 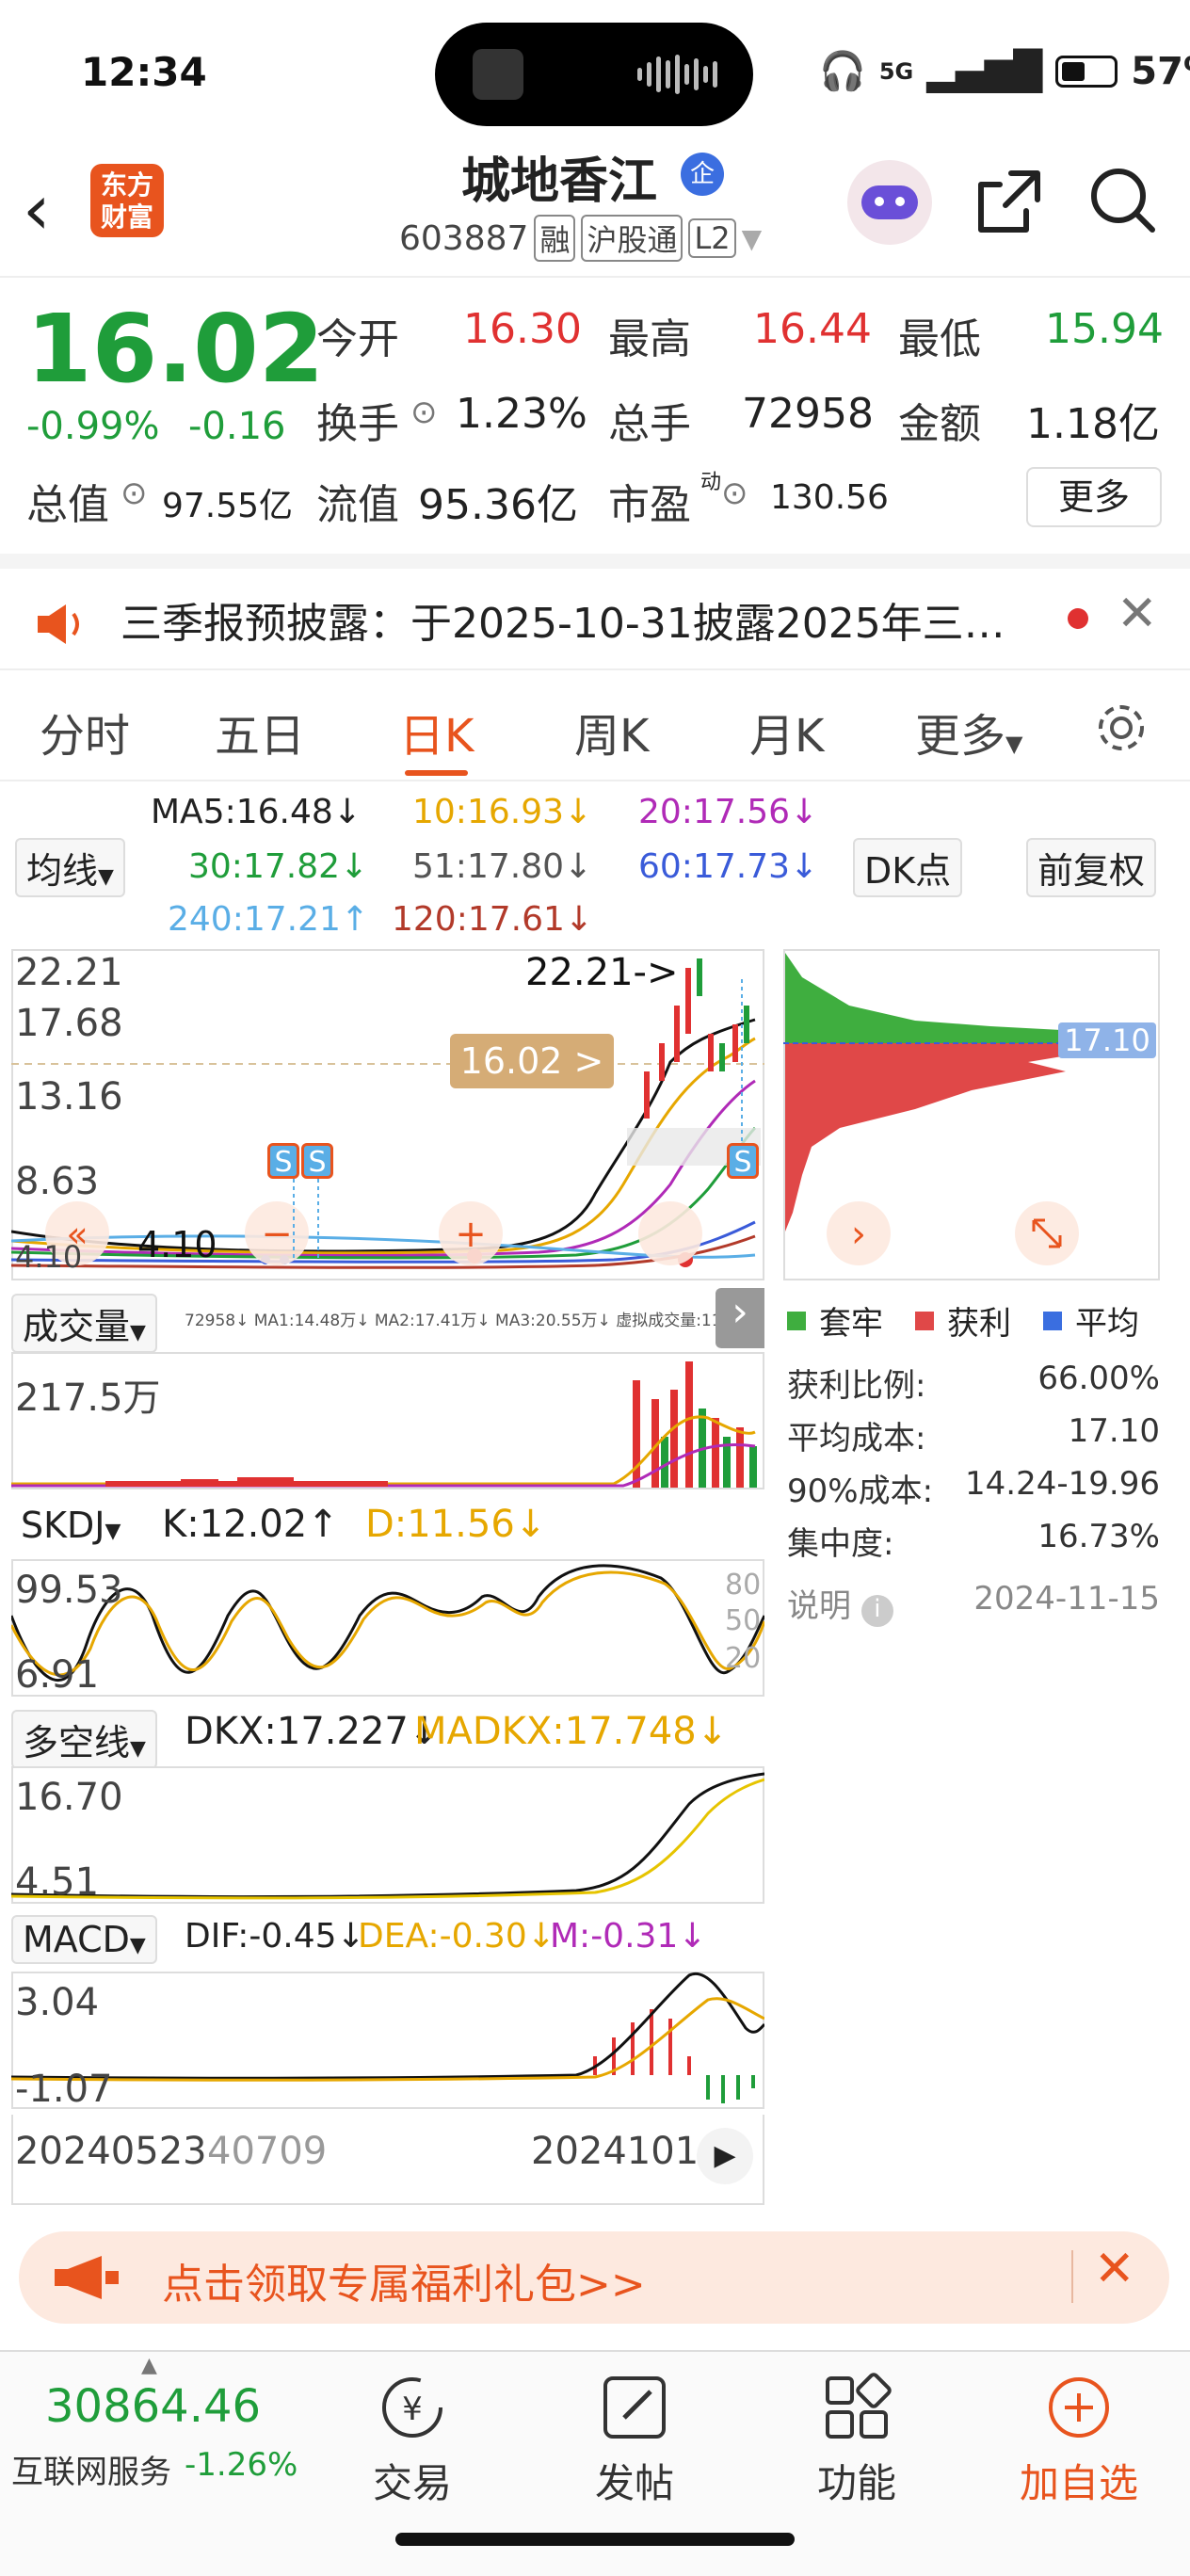 I want to click on system-icons: 🎧 5G ▂▄▆█ 57%, so click(x=1004, y=71).